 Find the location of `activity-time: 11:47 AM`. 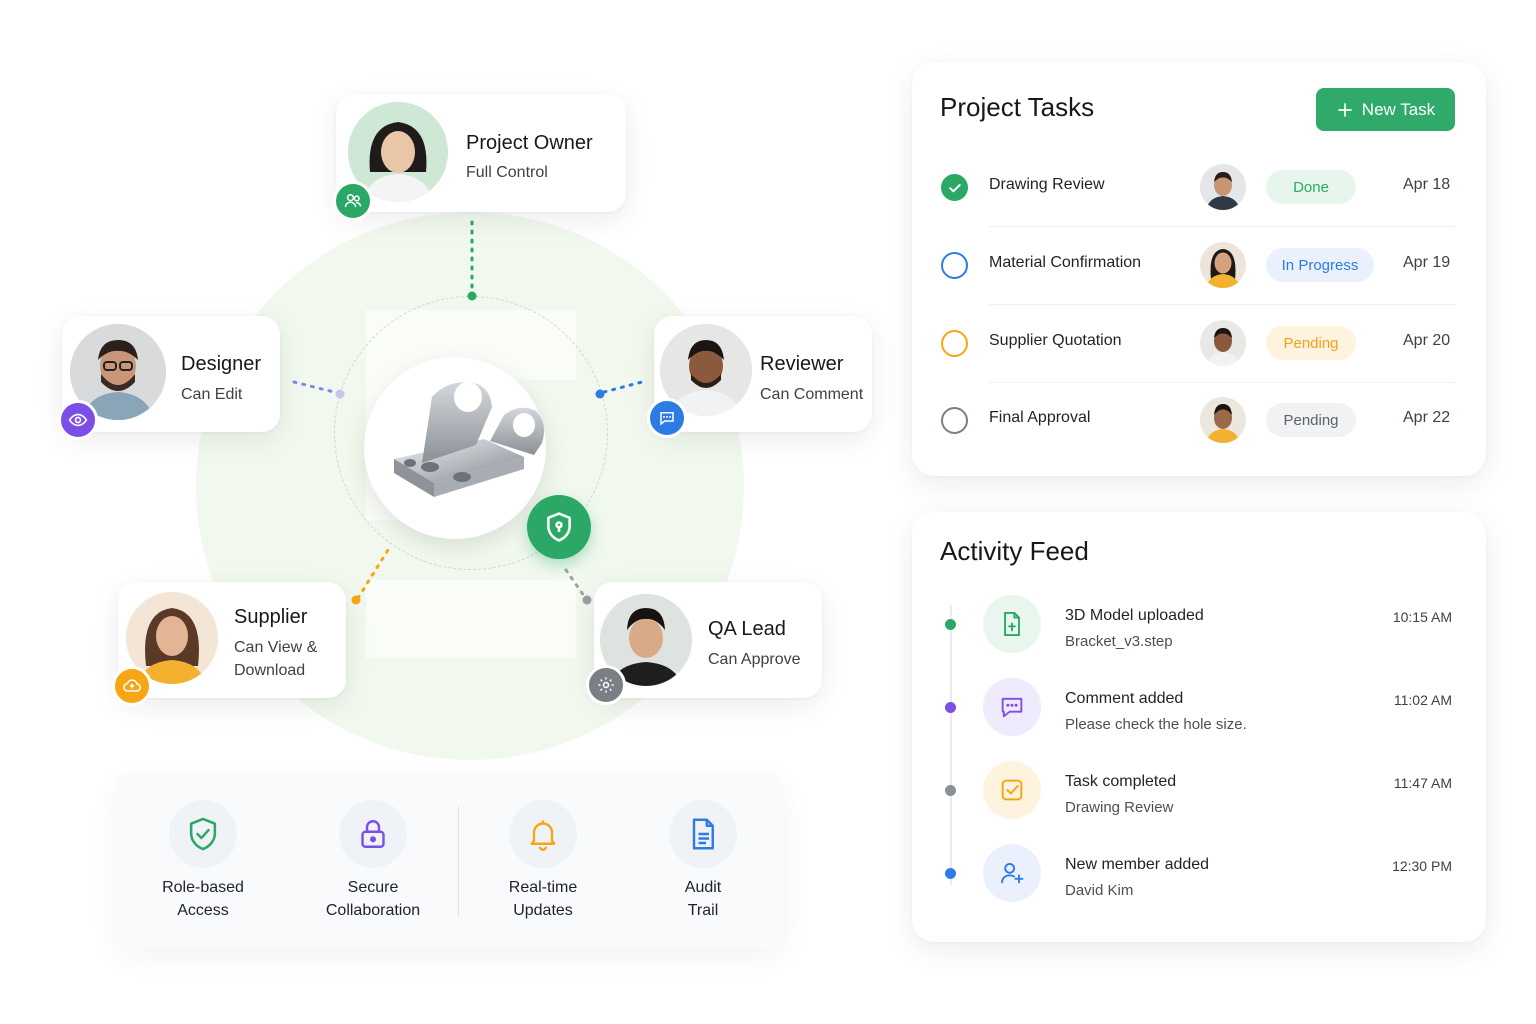

activity-time: 11:47 AM is located at coordinates (1422, 783).